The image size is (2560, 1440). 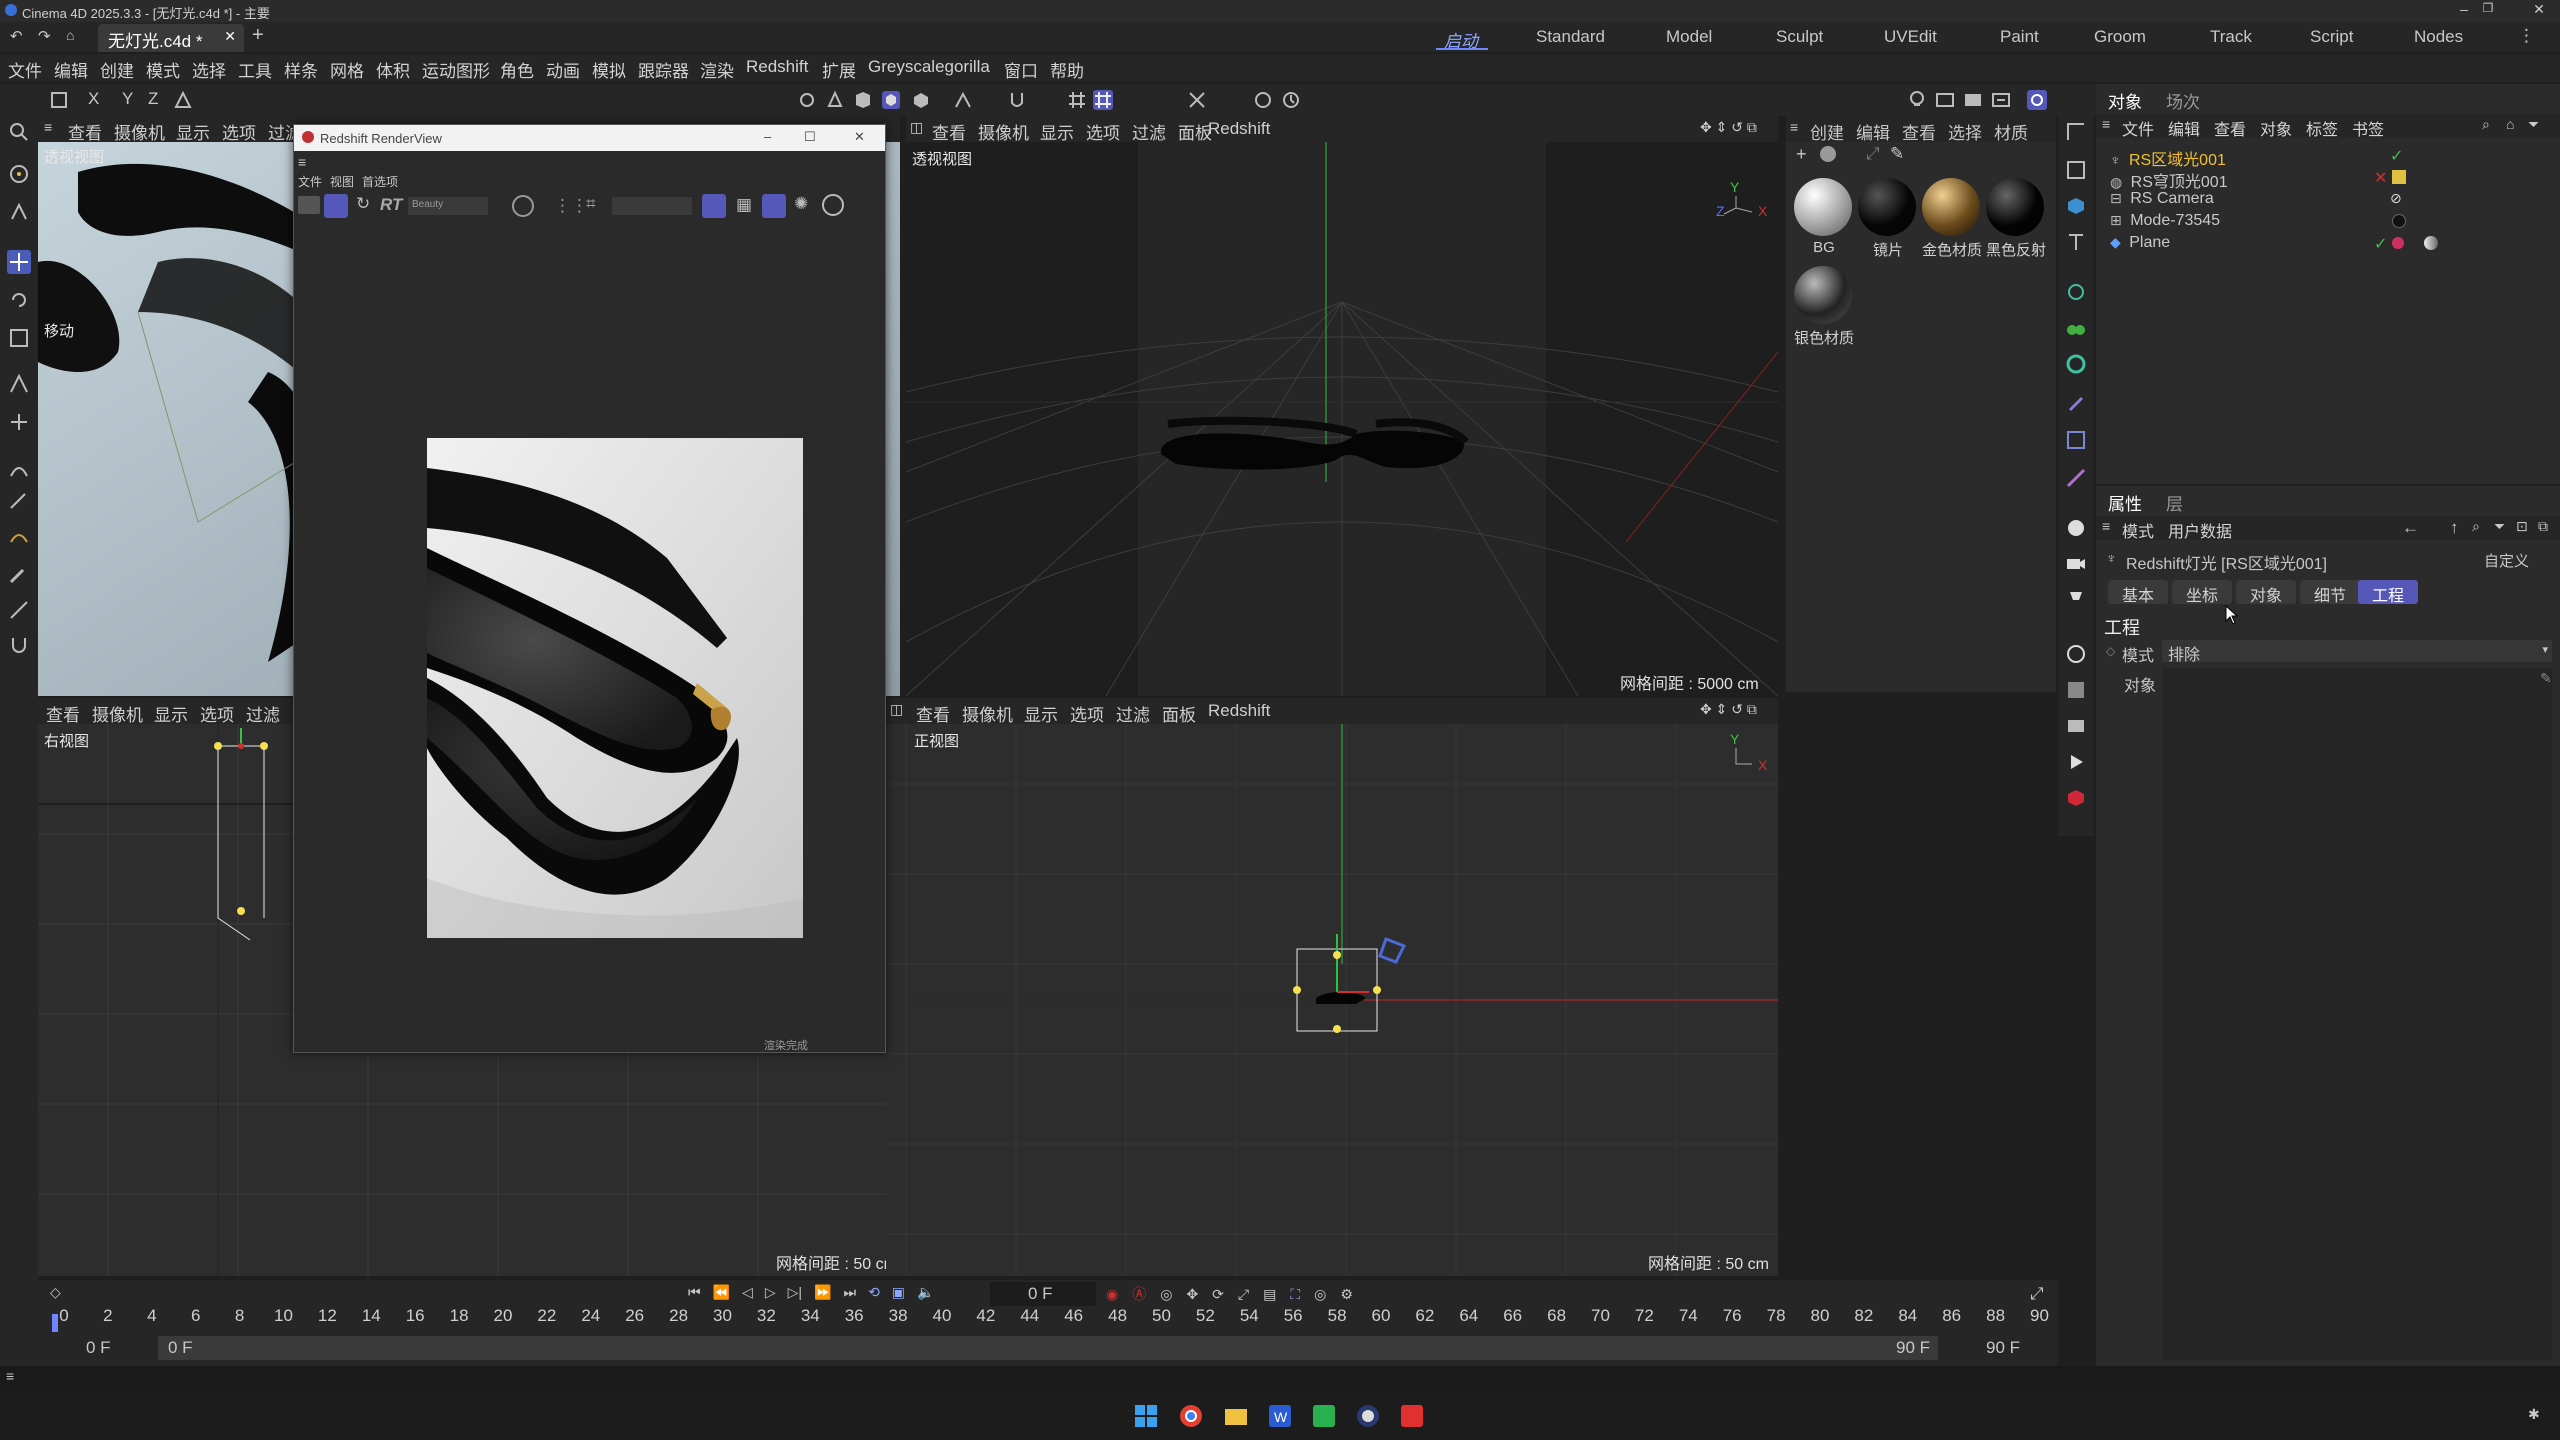 I want to click on keyframe-diamond-icon: ◇, so click(x=55, y=1292).